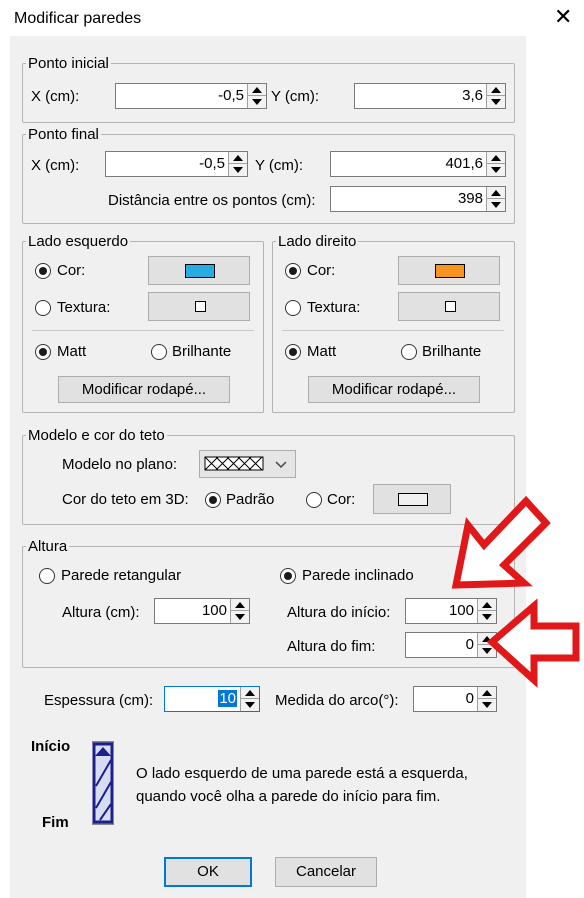 The width and height of the screenshot is (584, 898). What do you see at coordinates (293, 271) in the screenshot?
I see `right-color-radio` at bounding box center [293, 271].